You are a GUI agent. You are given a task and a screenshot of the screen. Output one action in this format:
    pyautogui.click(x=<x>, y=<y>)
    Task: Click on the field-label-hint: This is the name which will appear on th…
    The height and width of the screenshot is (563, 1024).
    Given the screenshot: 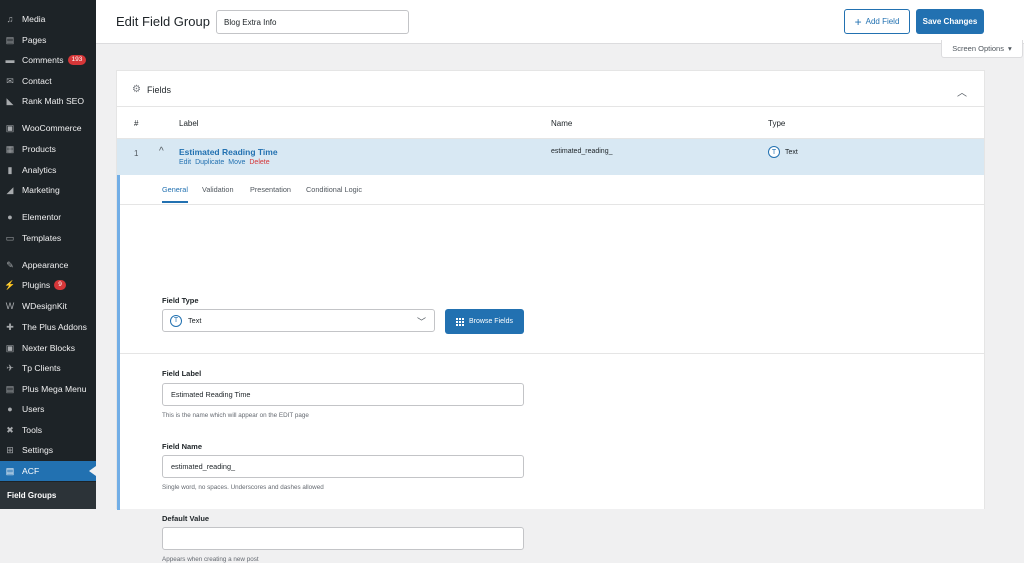 What is the action you would take?
    pyautogui.click(x=235, y=415)
    